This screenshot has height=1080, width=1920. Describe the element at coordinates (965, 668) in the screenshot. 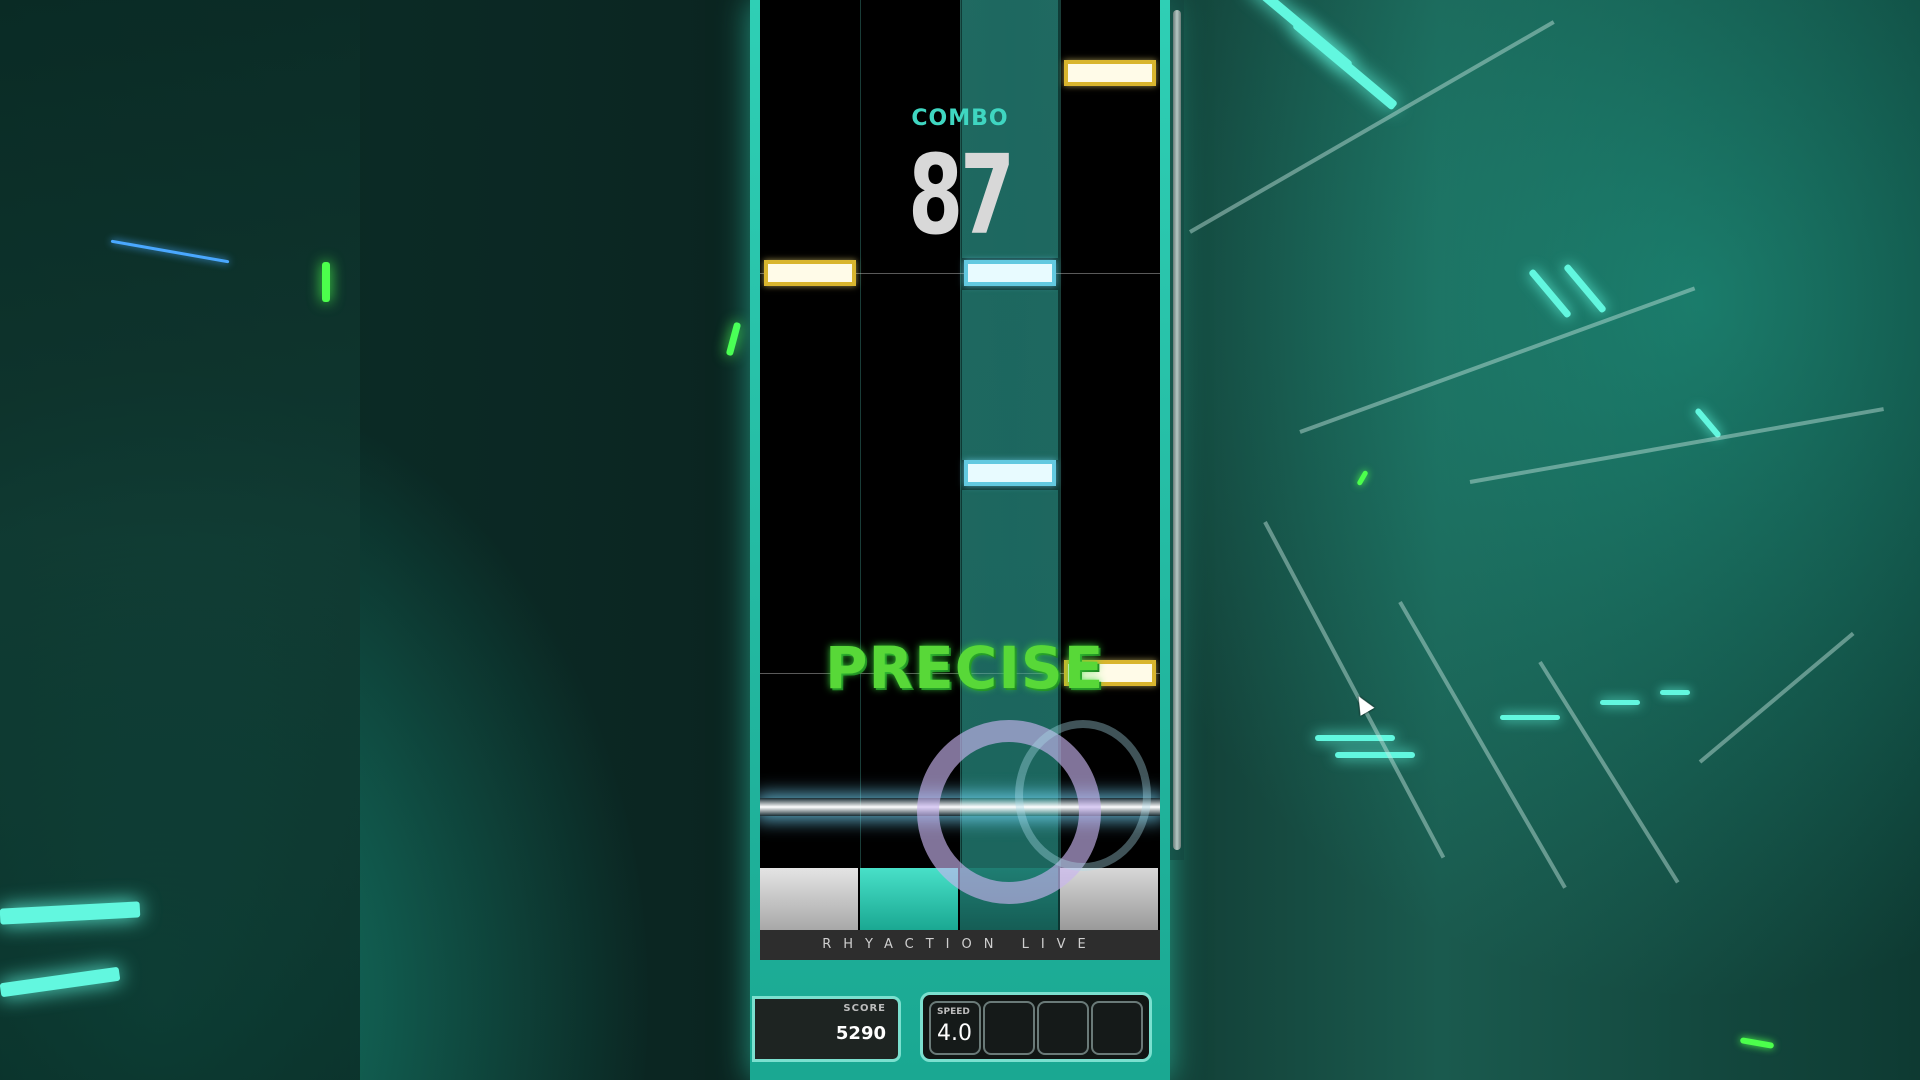

I see `judgment-text: PRECISE` at that location.